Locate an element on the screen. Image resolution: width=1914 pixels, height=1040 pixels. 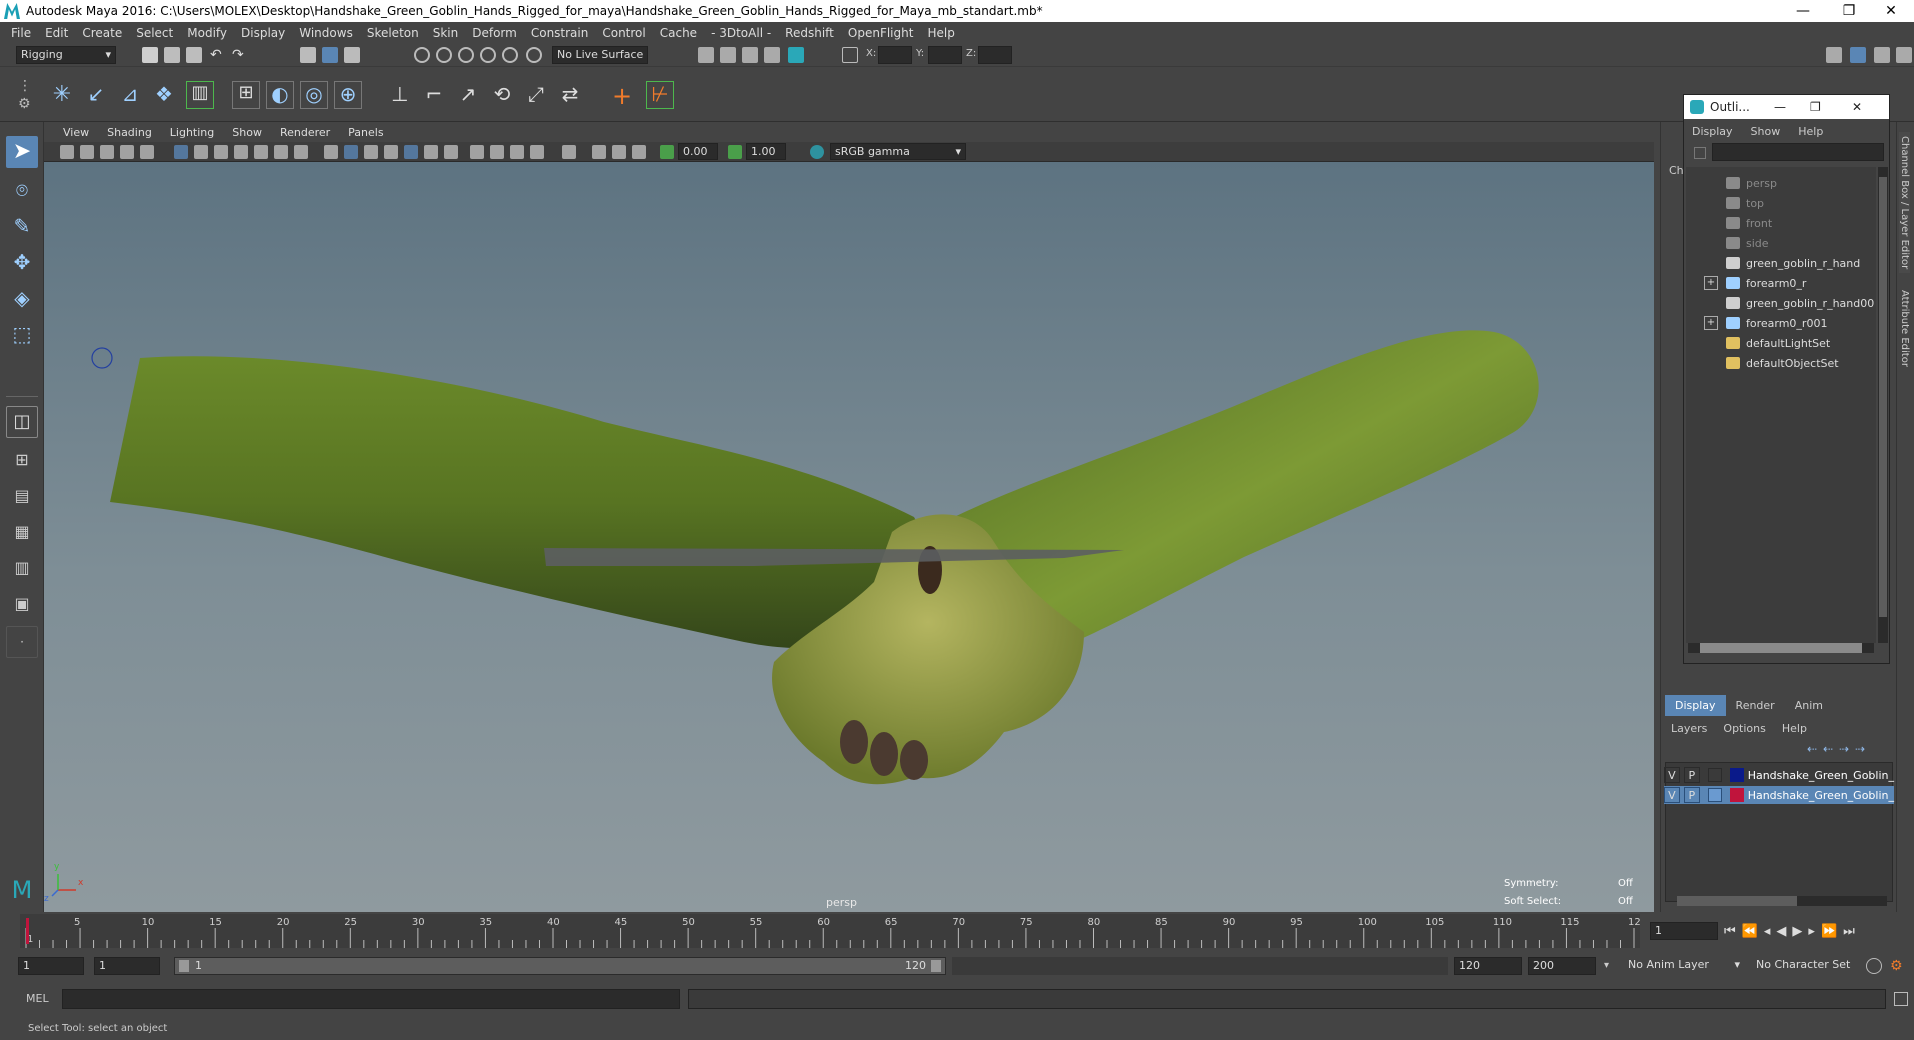
gamma-icon is located at coordinates (735, 152).